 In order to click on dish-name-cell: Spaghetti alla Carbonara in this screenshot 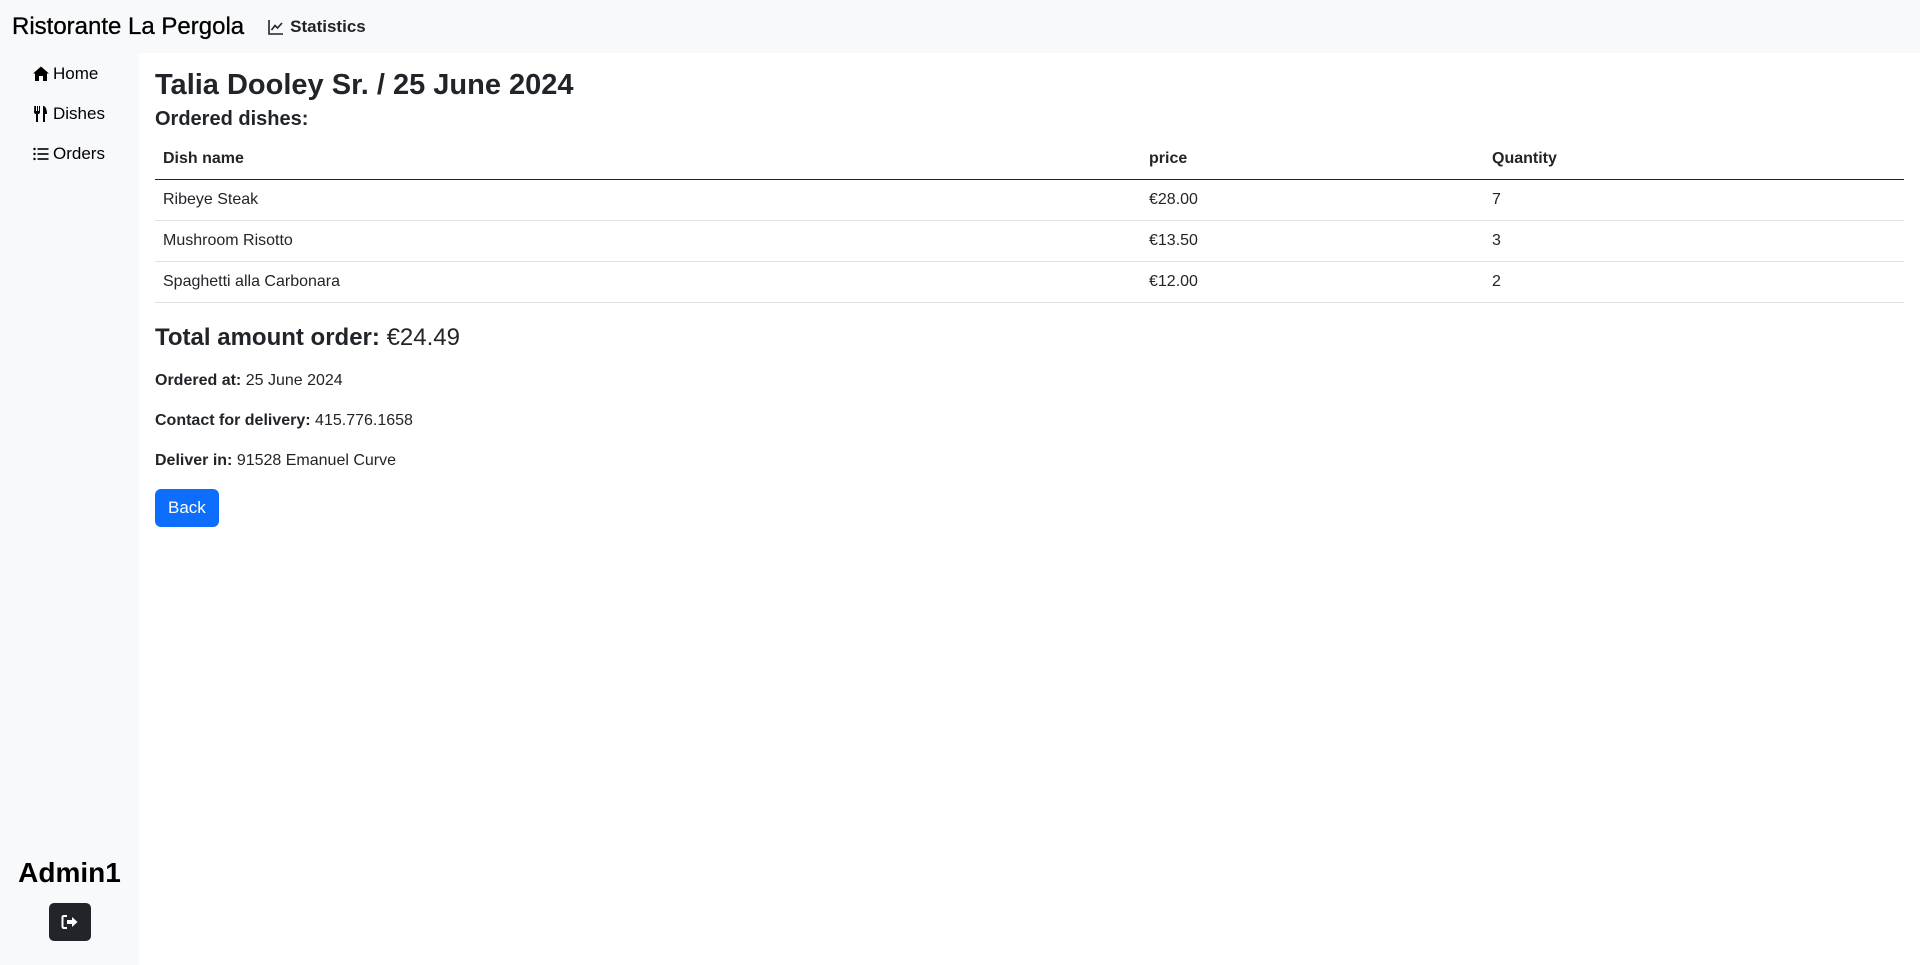, I will do `click(648, 282)`.